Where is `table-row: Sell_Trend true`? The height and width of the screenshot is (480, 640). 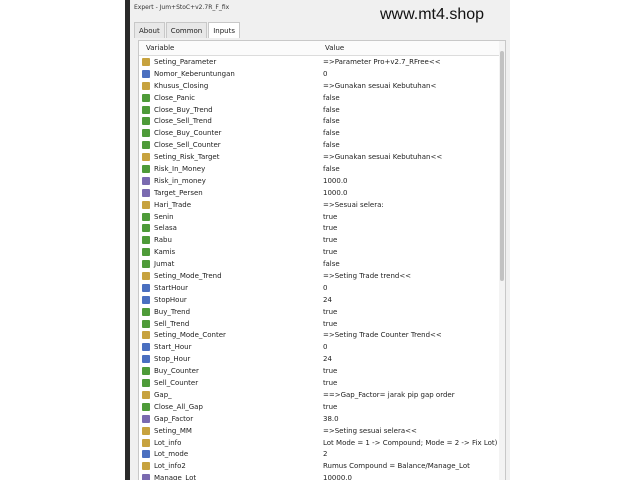
table-row: Sell_Trend true is located at coordinates (322, 324).